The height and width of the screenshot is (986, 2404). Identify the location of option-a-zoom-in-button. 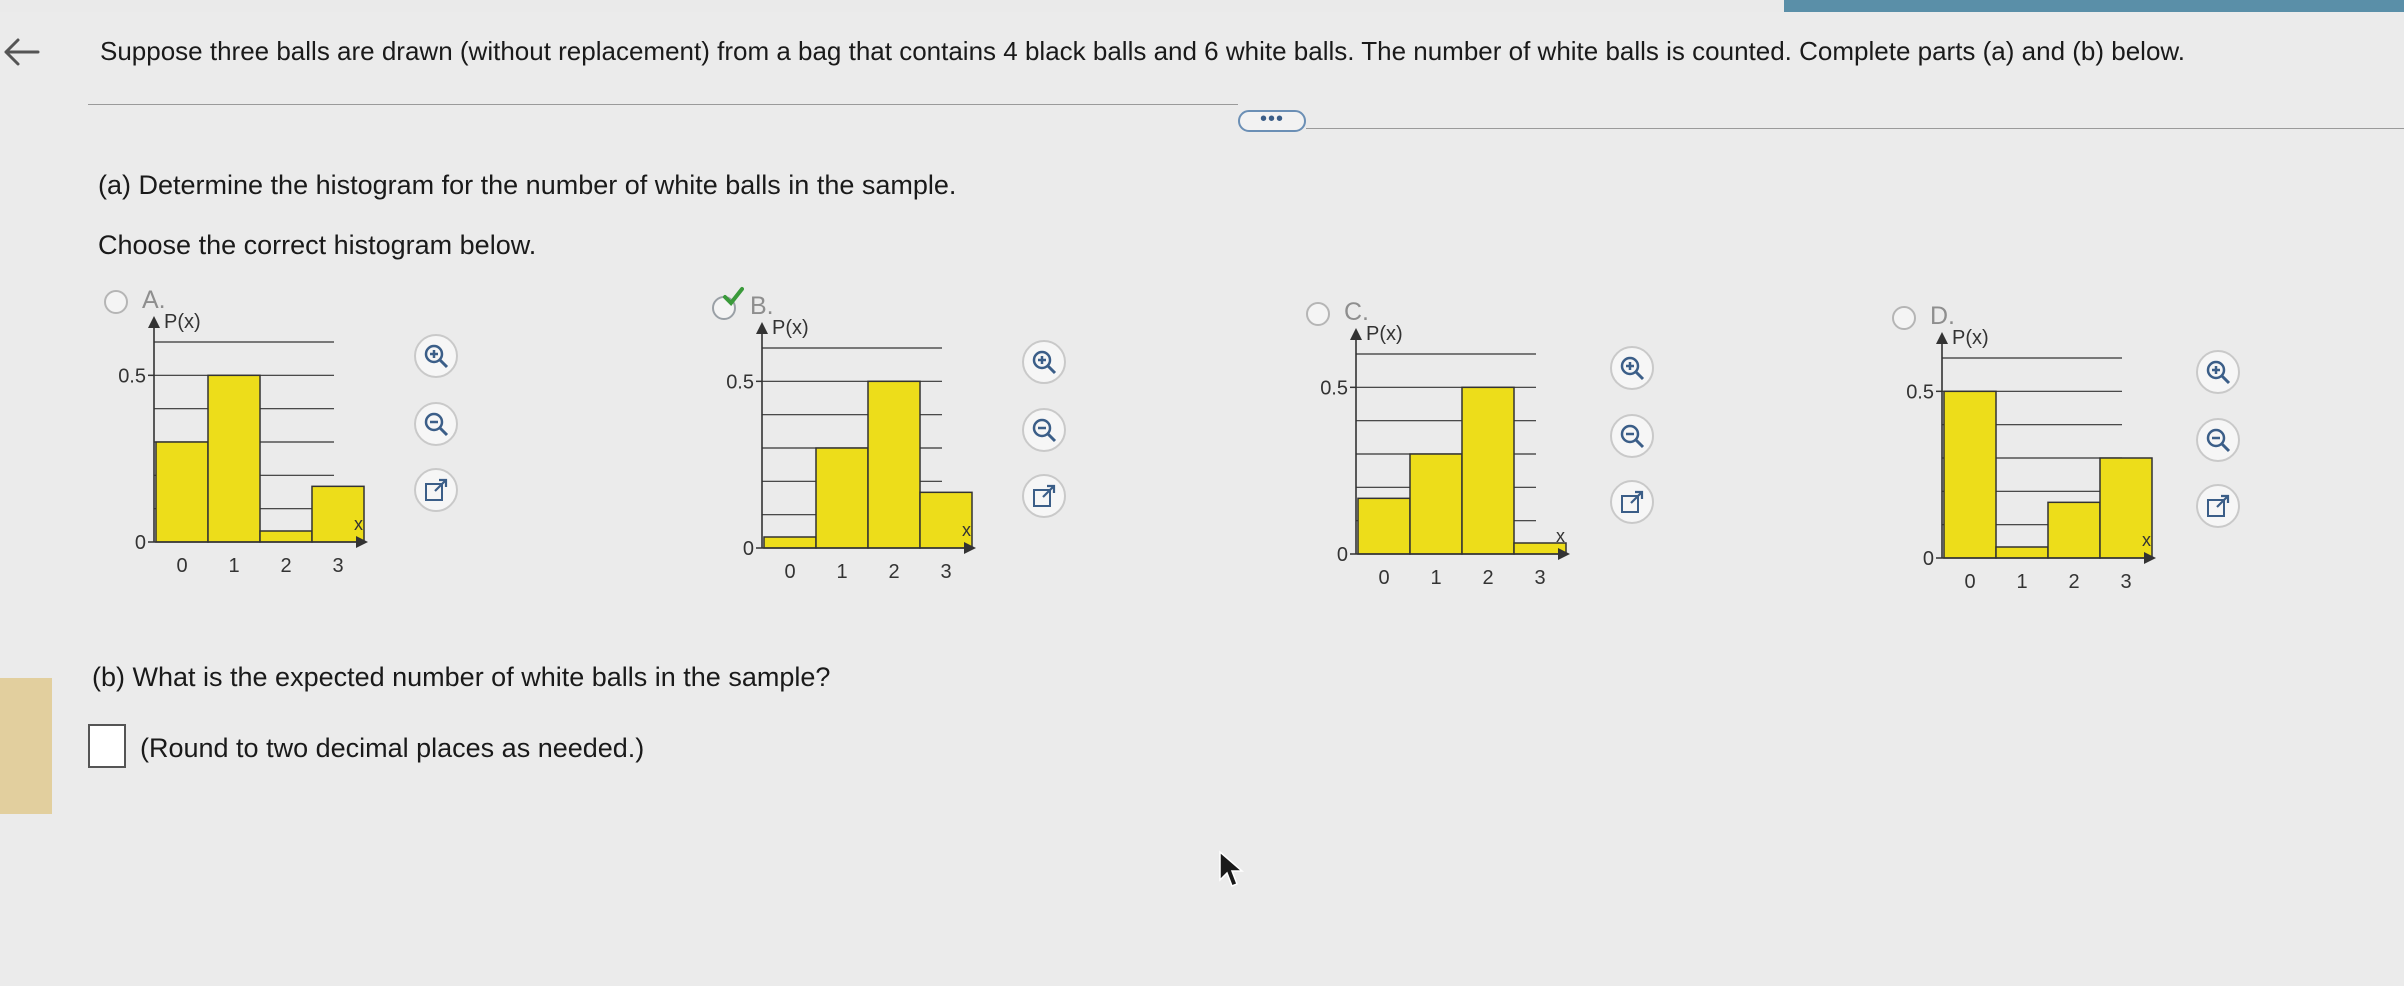
(436, 356).